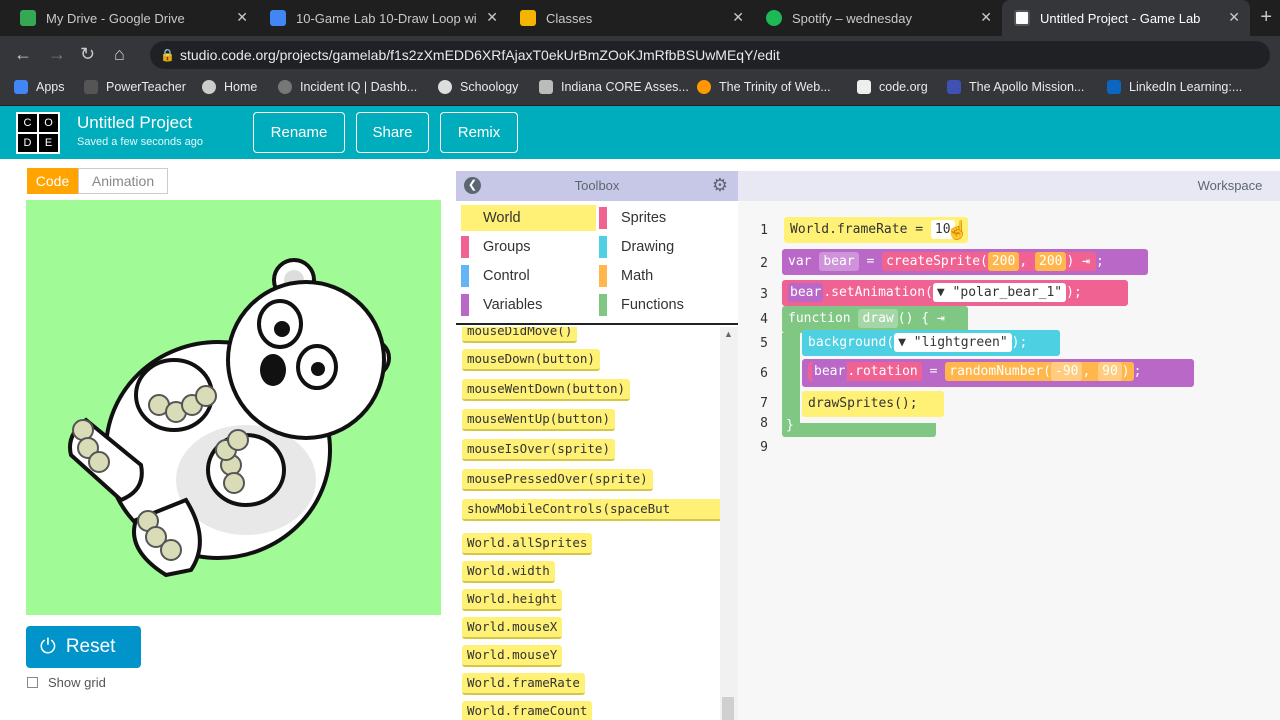 The image size is (1280, 720). What do you see at coordinates (1039, 371) in the screenshot?
I see `random-number-call: randomNumber(-90, 90)` at bounding box center [1039, 371].